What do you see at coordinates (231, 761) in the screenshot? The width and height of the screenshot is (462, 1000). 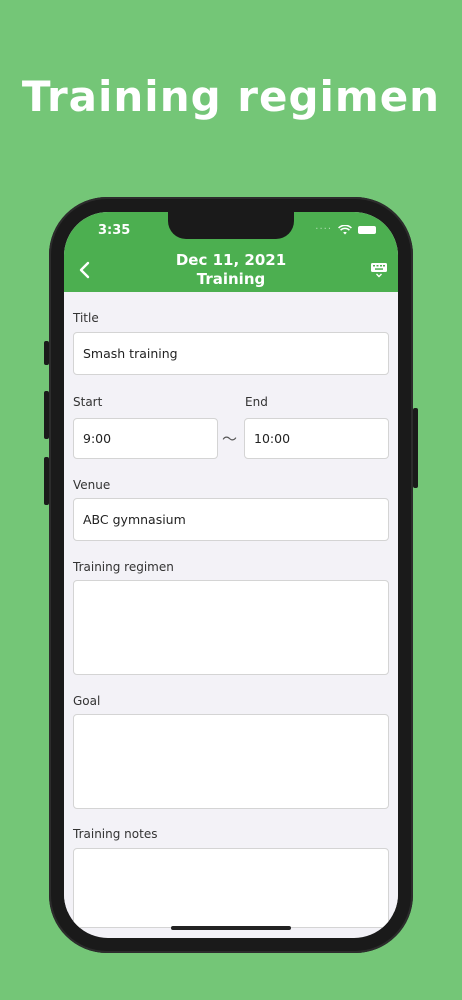 I see `goal-textarea` at bounding box center [231, 761].